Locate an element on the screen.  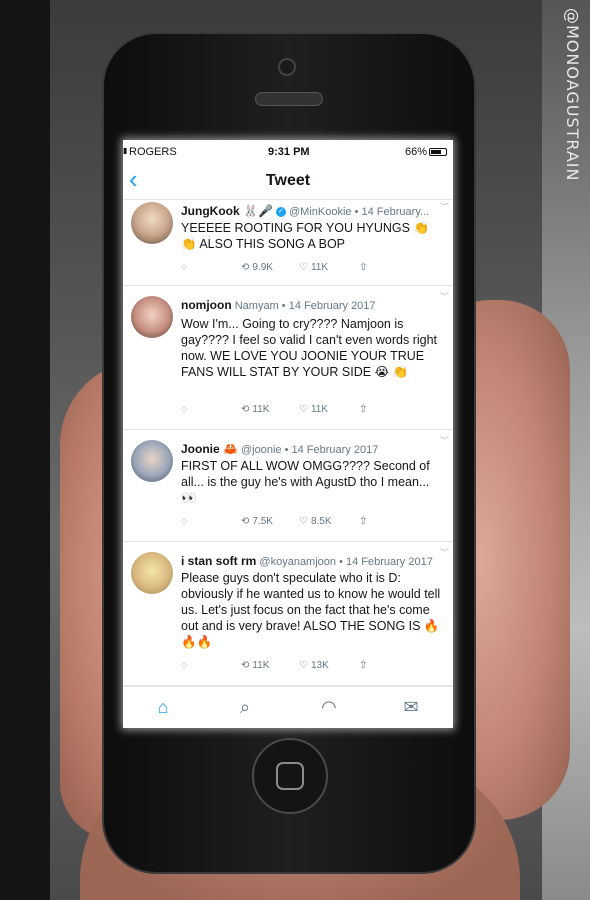
retweet-button: ⟲ 7.5K is located at coordinates (257, 521).